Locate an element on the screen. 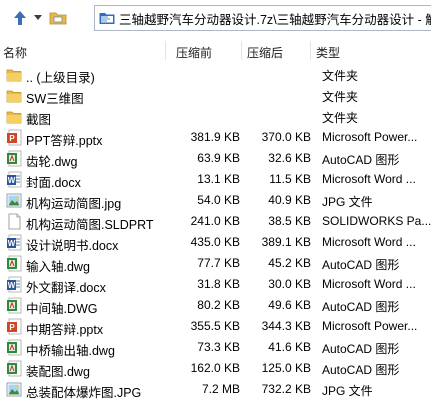 The width and height of the screenshot is (431, 409). file-row: 截图 文件夹 is located at coordinates (215, 116).